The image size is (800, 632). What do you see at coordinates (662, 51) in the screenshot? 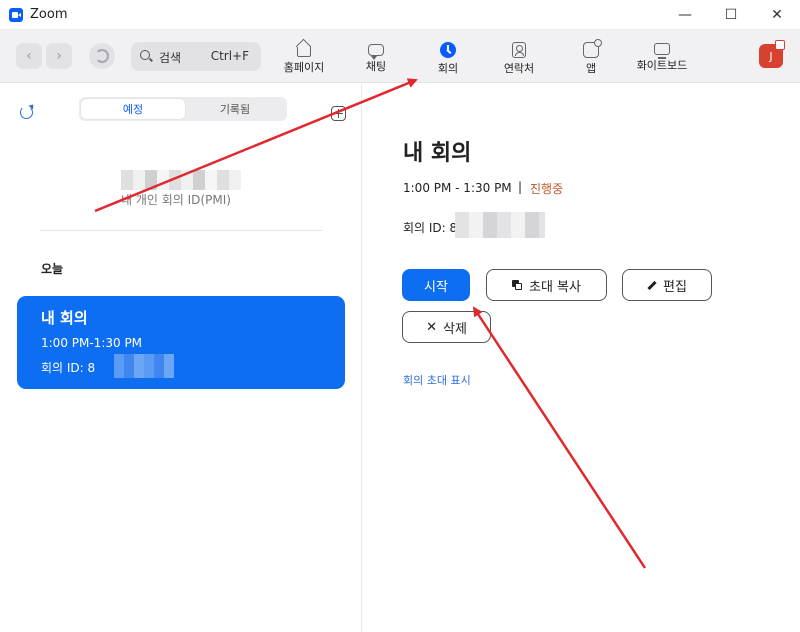
I see `whiteboard-icon` at bounding box center [662, 51].